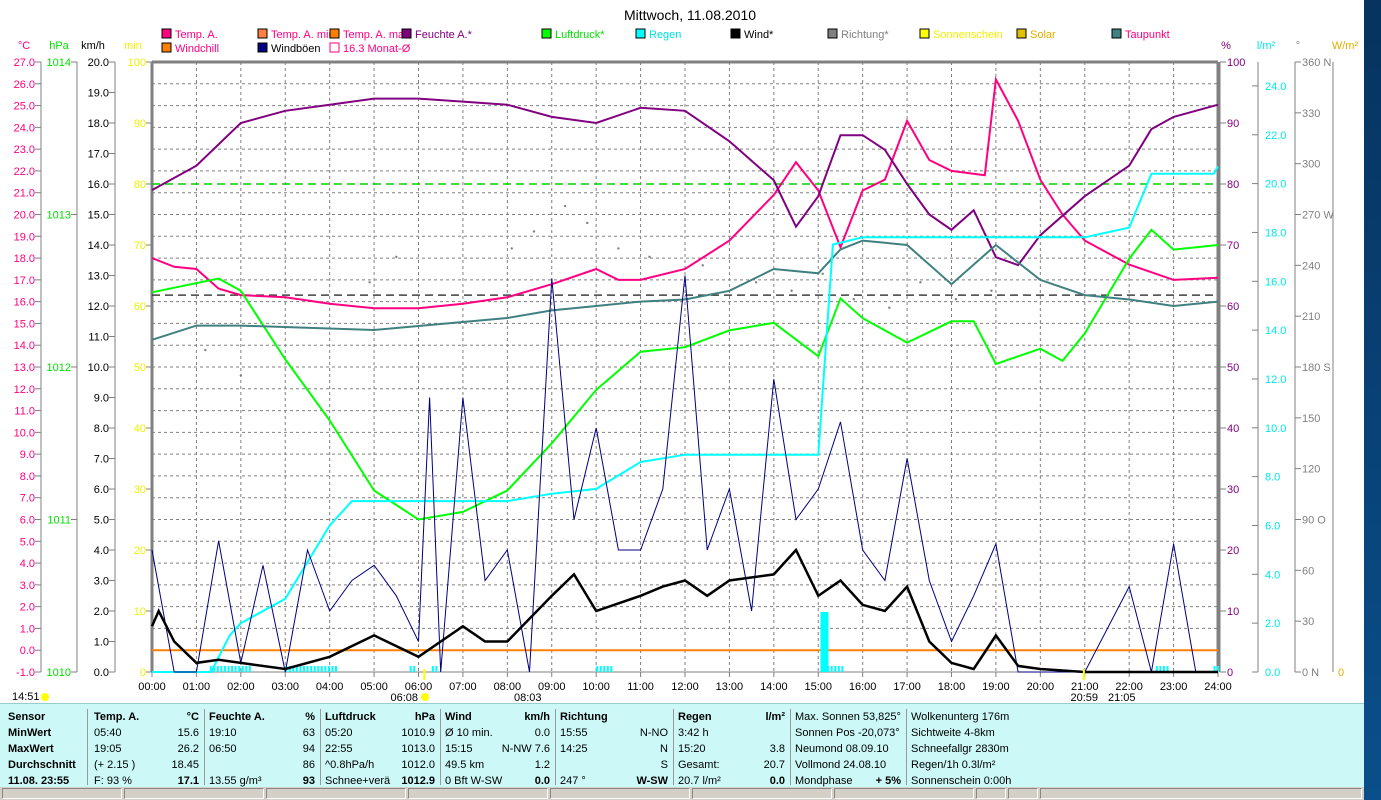  What do you see at coordinates (1298, 46) in the screenshot?
I see `axis-unit-direction: °` at bounding box center [1298, 46].